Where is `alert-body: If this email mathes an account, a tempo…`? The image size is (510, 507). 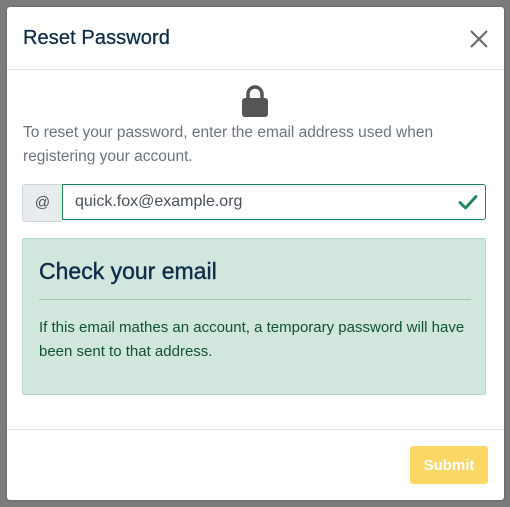
alert-body: If this email mathes an account, a tempo… is located at coordinates (252, 339).